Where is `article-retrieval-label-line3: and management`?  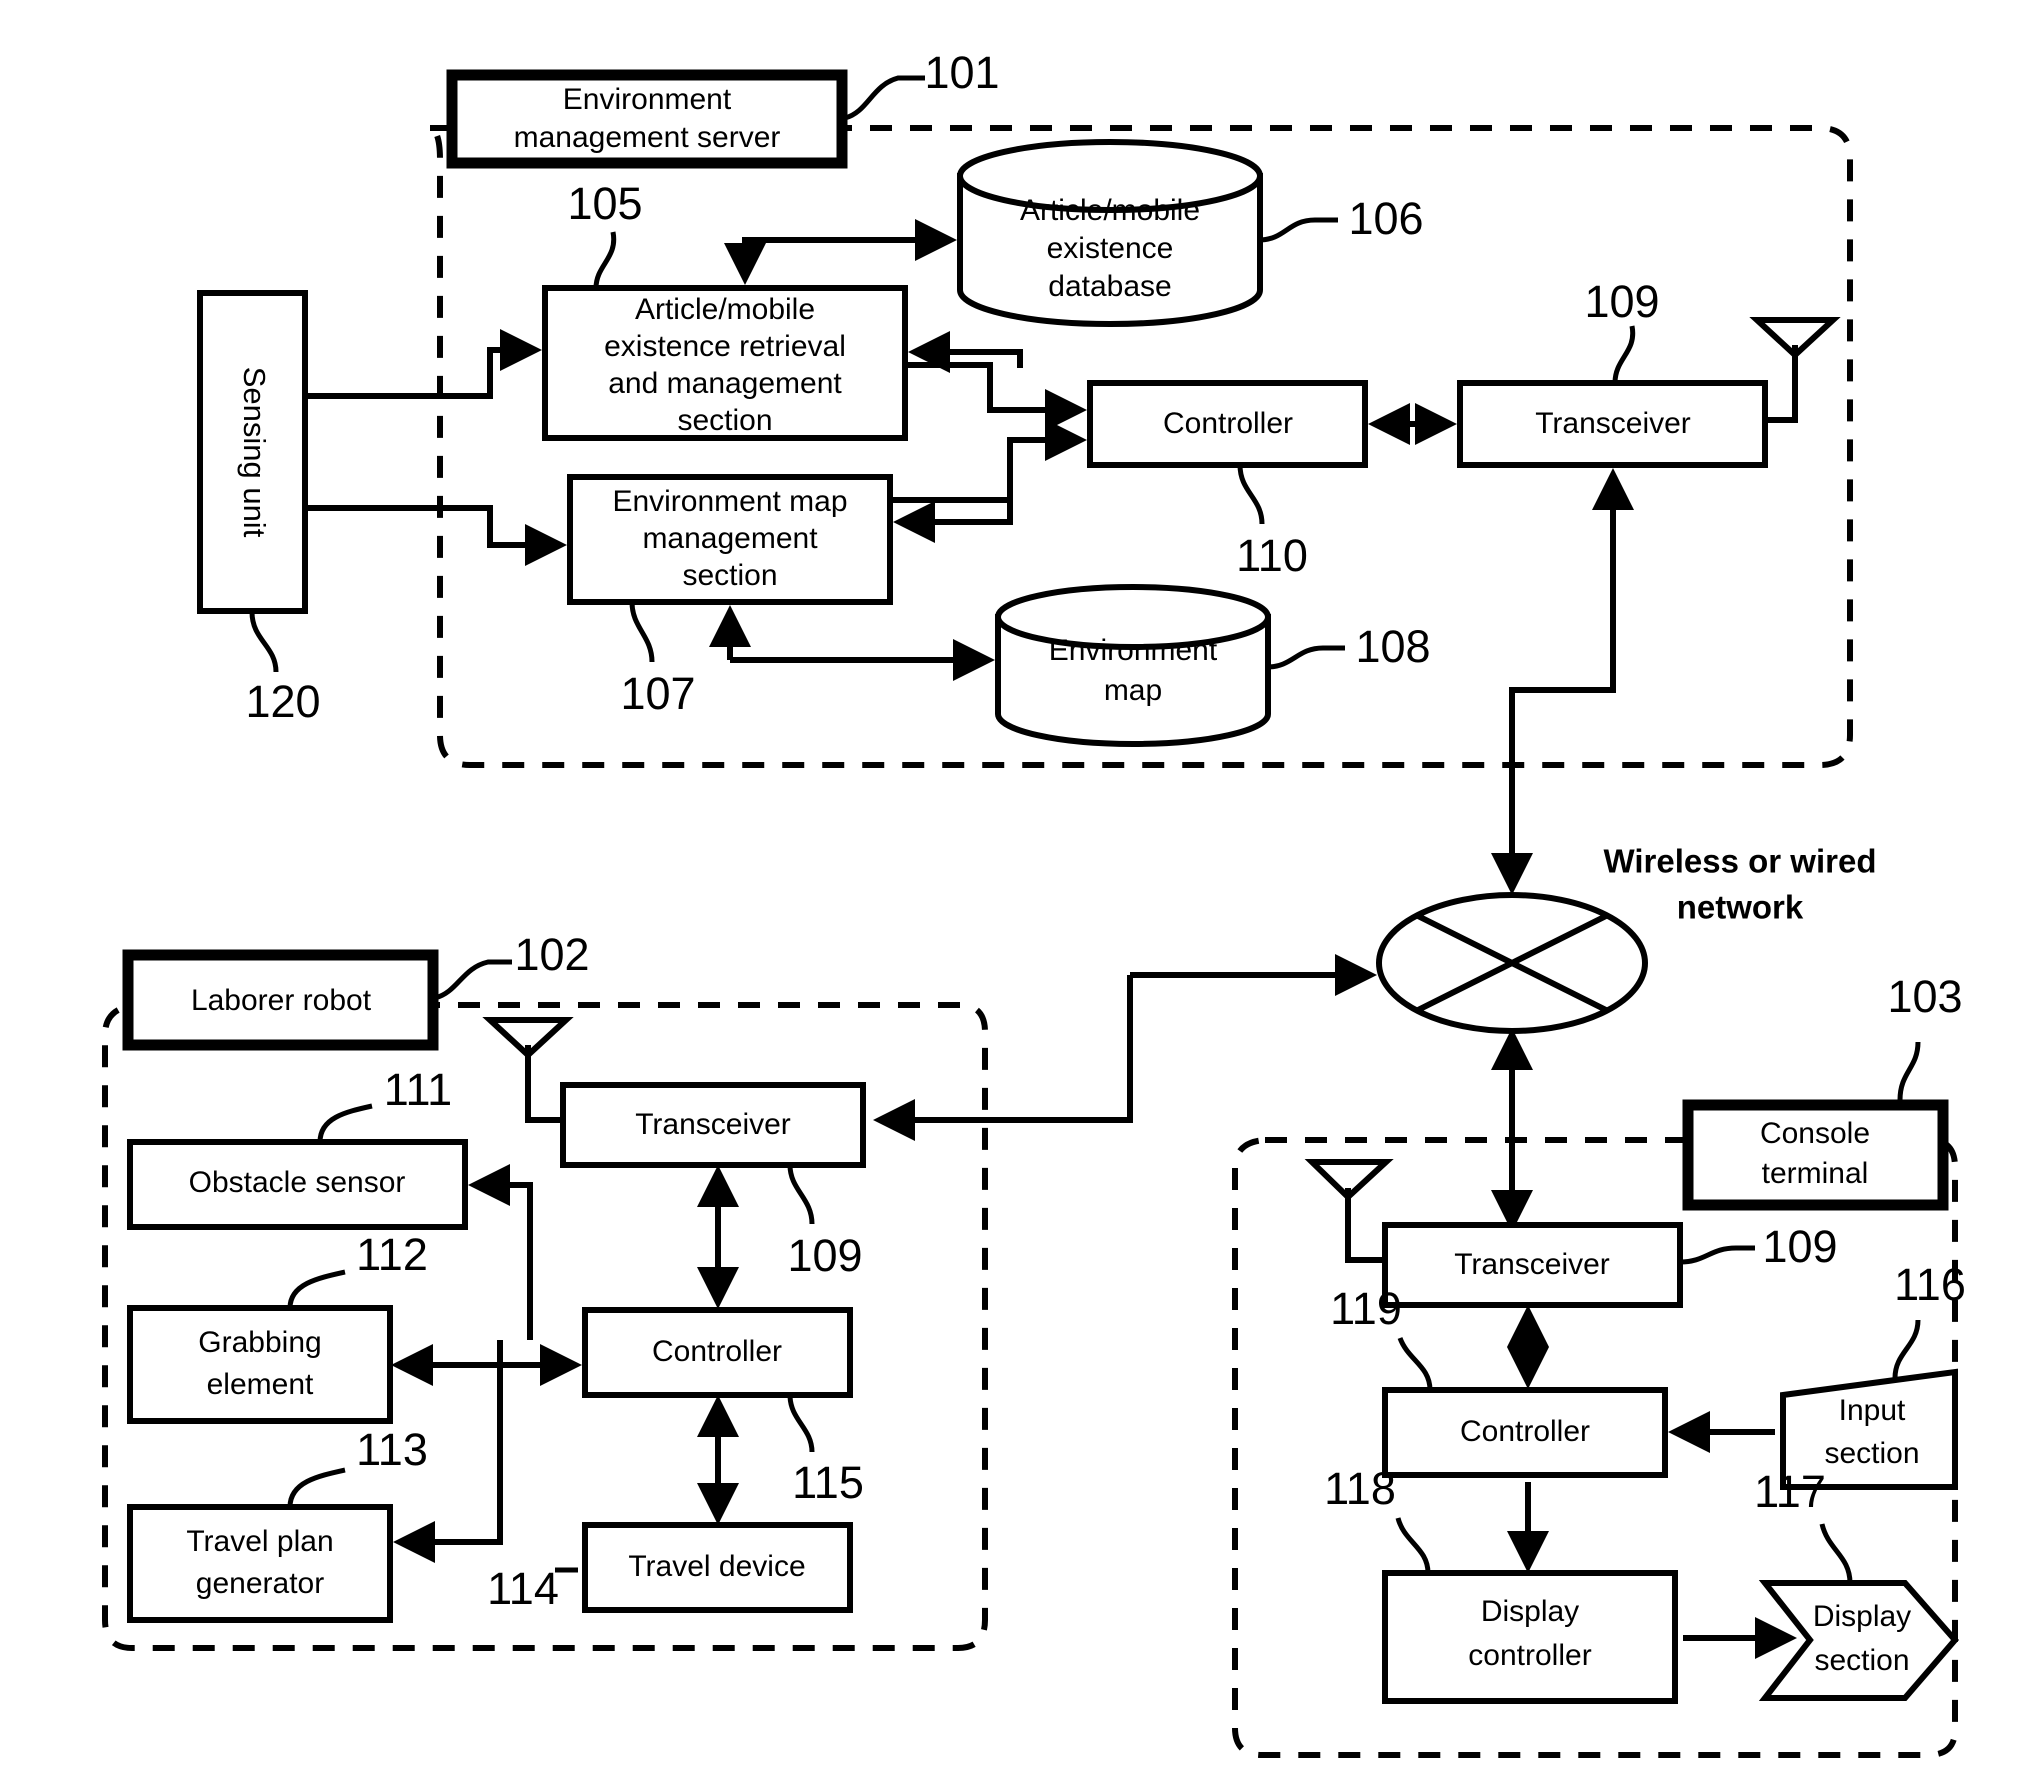 article-retrieval-label-line3: and management is located at coordinates (725, 383).